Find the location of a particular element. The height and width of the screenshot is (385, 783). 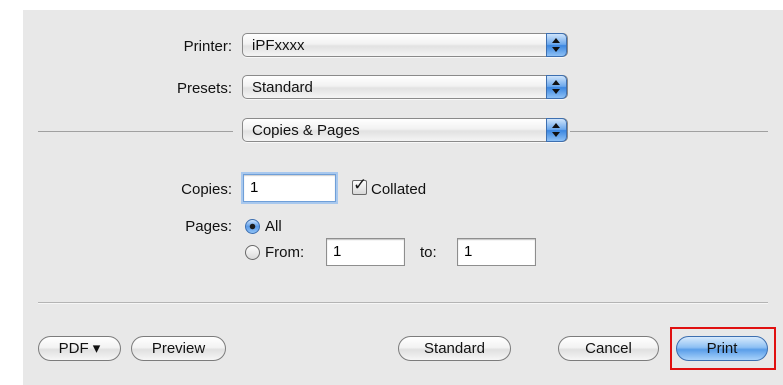

presets-label: Presets: is located at coordinates (204, 88).